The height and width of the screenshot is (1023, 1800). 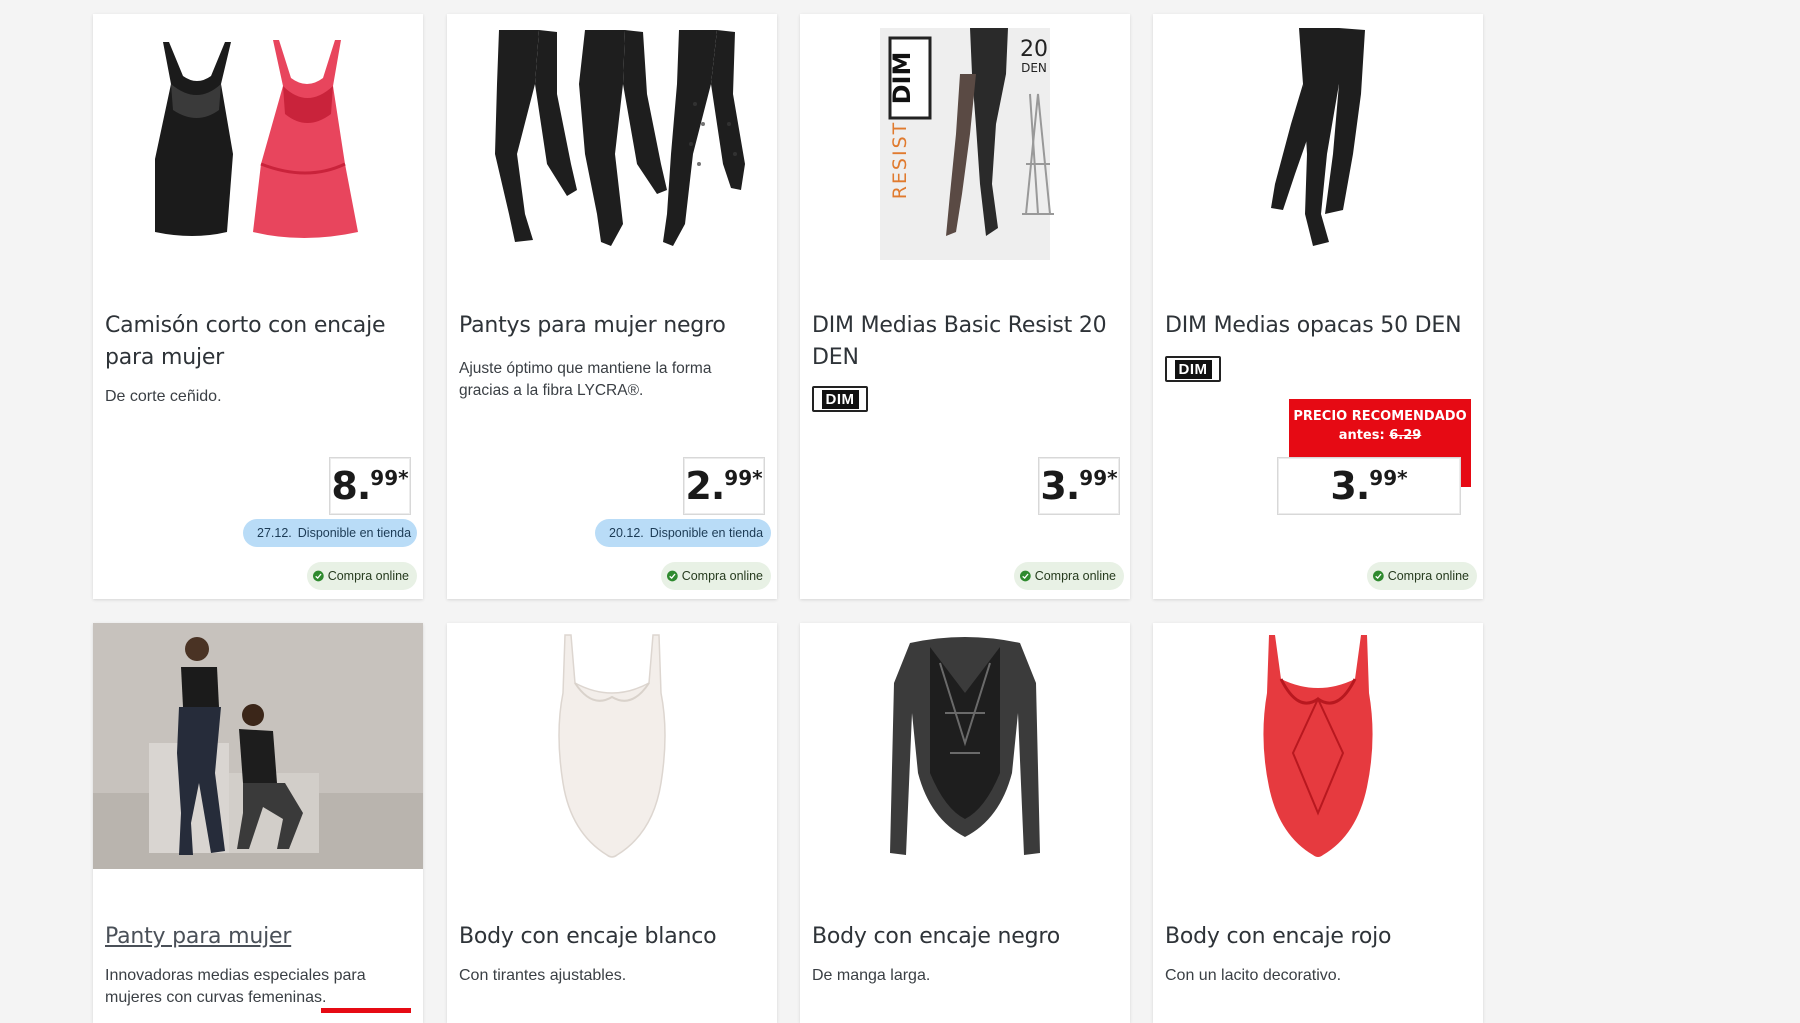 What do you see at coordinates (705, 486) in the screenshot?
I see `price-integer: 2.` at bounding box center [705, 486].